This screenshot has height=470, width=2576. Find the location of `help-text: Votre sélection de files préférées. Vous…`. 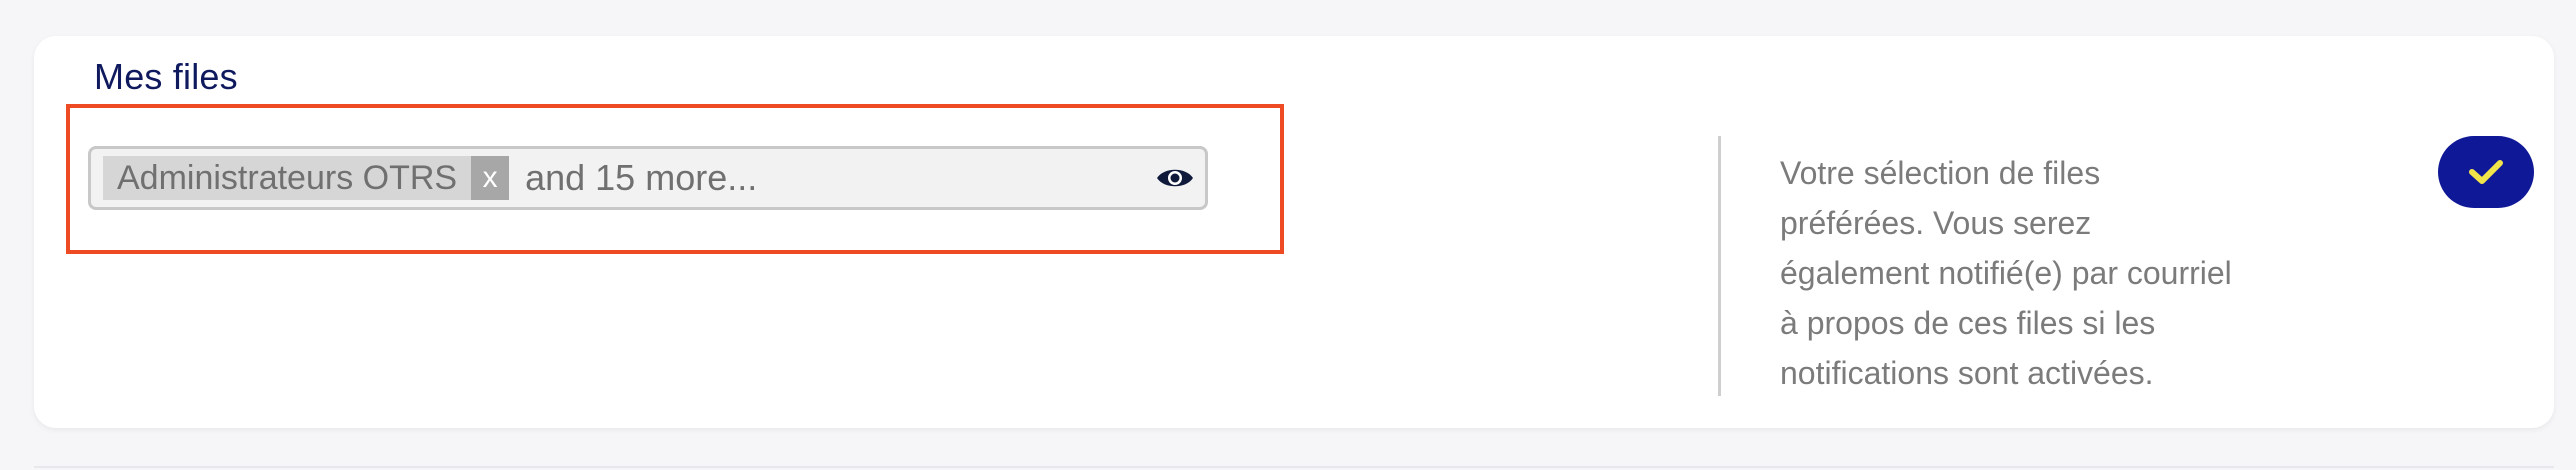

help-text: Votre sélection de files préférées. Vous… is located at coordinates (2020, 273).